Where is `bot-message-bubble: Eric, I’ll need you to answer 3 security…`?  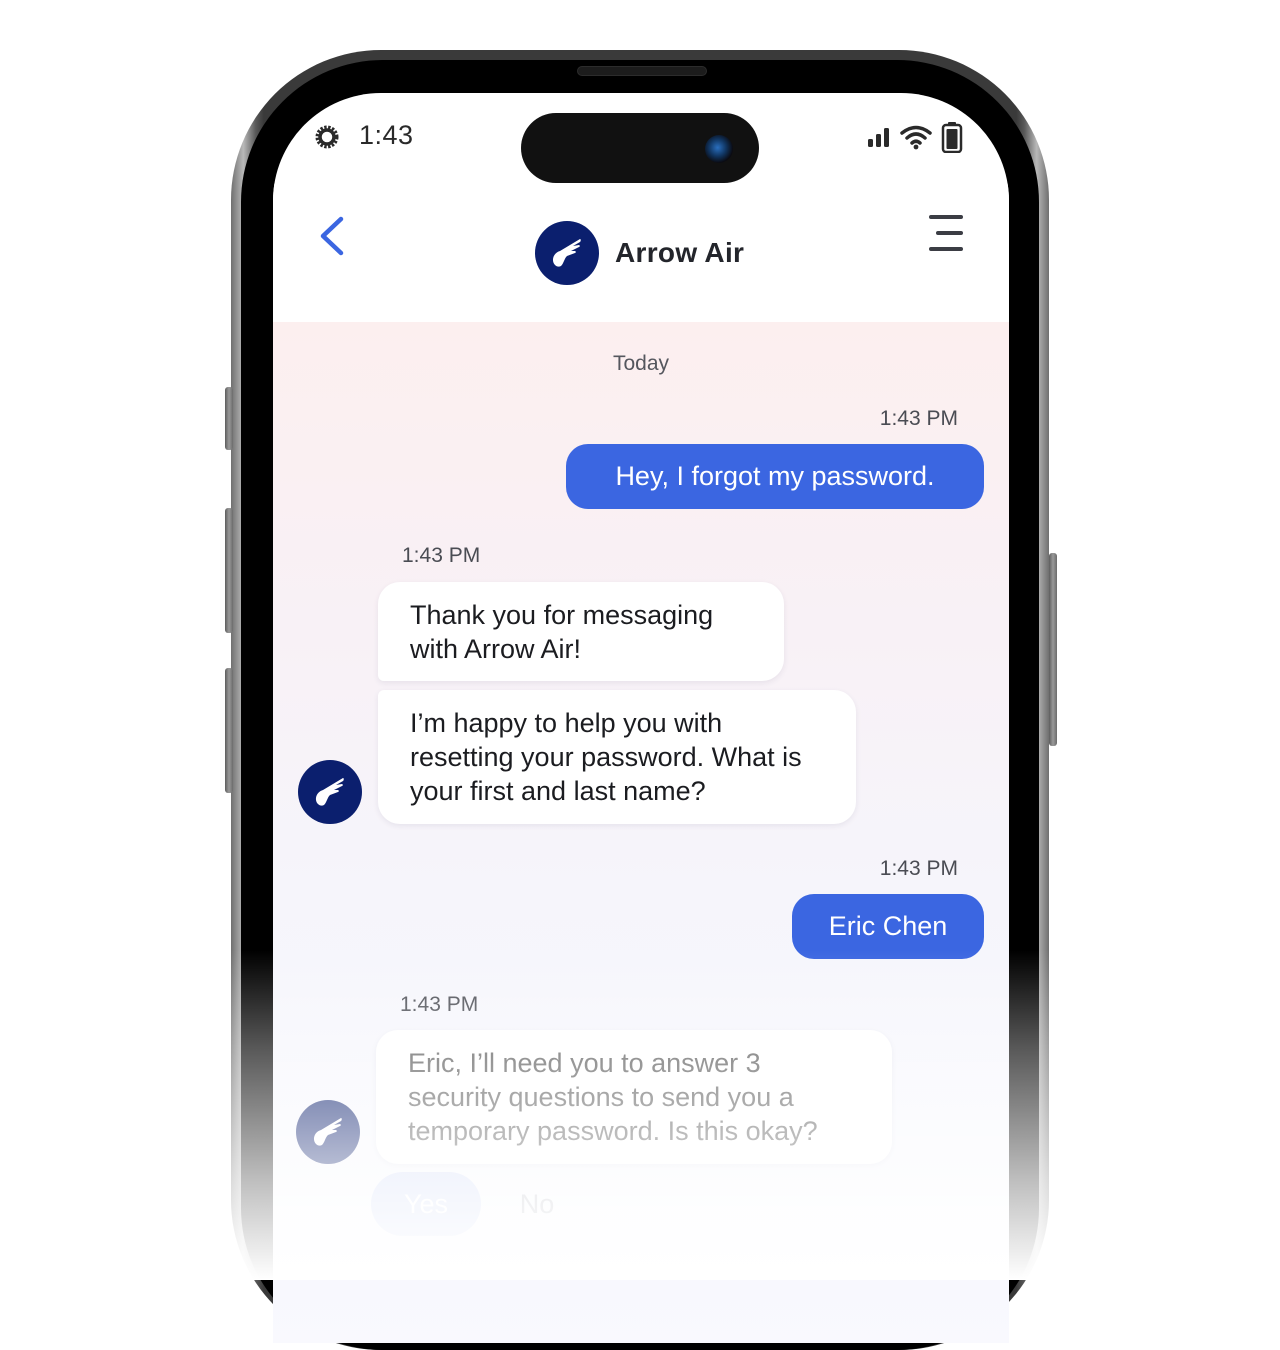
bot-message-bubble: Eric, I’ll need you to answer 3 security… is located at coordinates (634, 1097).